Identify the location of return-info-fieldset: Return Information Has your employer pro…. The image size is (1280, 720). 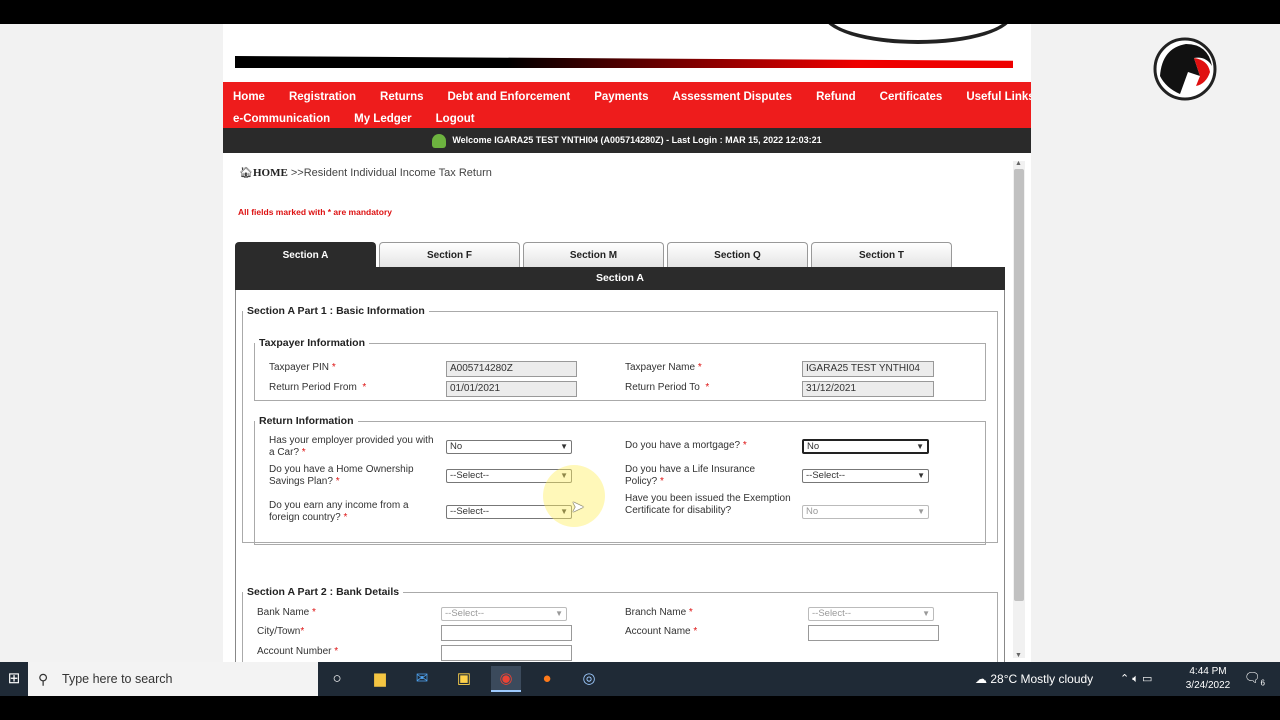
(620, 480).